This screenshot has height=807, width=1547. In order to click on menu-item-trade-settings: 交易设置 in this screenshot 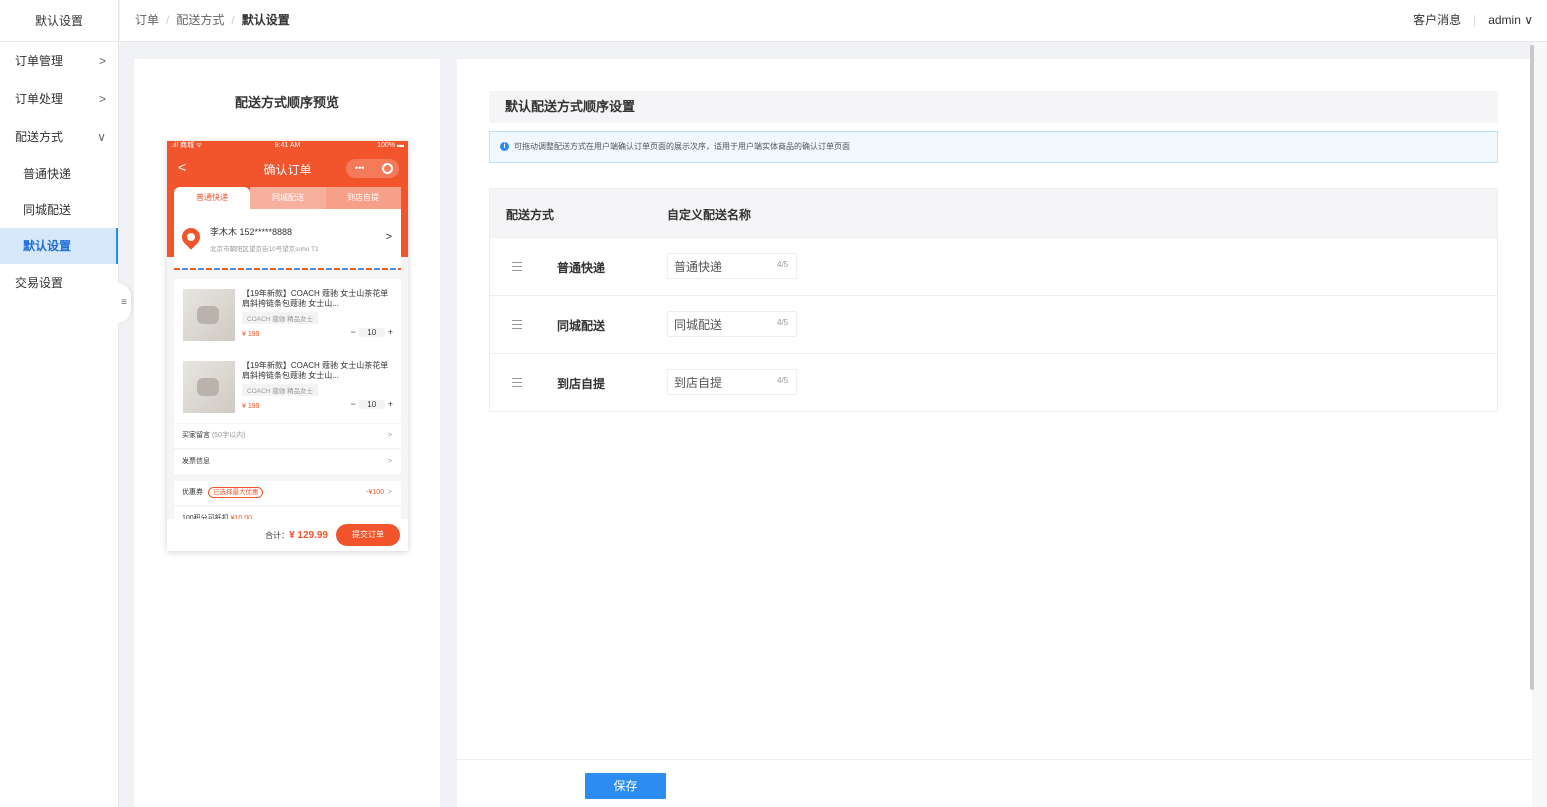, I will do `click(59, 283)`.